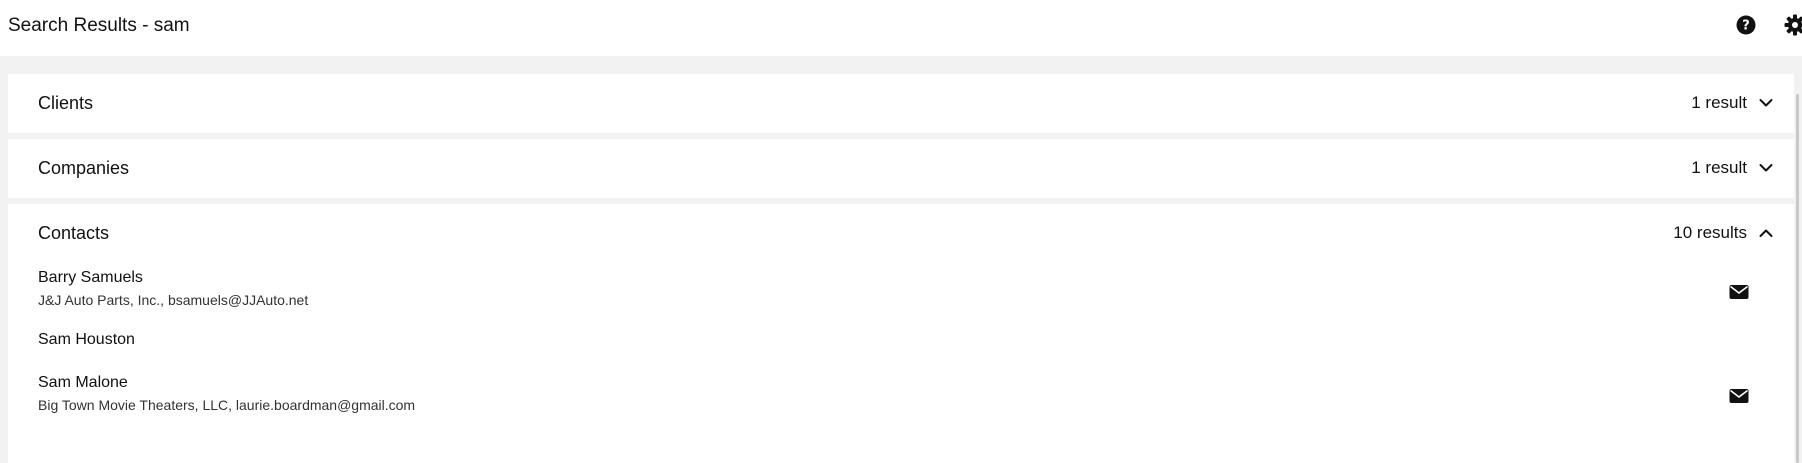 The height and width of the screenshot is (463, 1802). I want to click on contact-row: Sam Houston, so click(903, 345).